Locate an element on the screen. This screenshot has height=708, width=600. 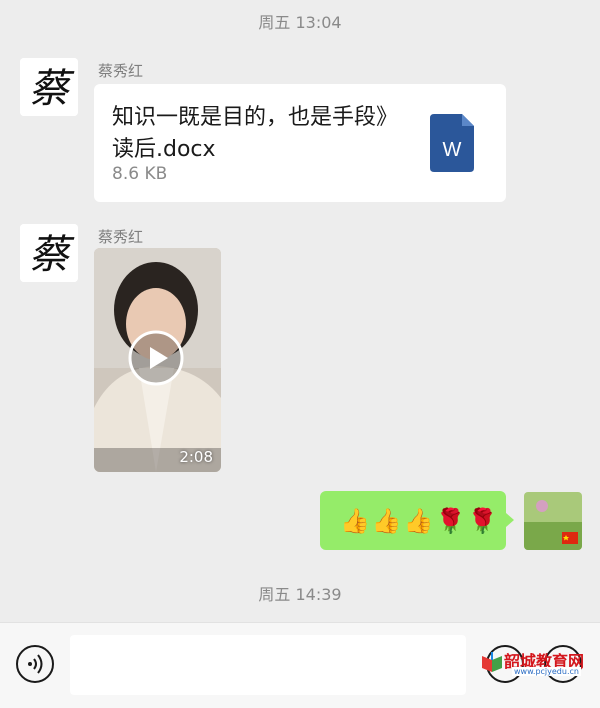
timestamp: 周五 14:39 is located at coordinates (300, 594).